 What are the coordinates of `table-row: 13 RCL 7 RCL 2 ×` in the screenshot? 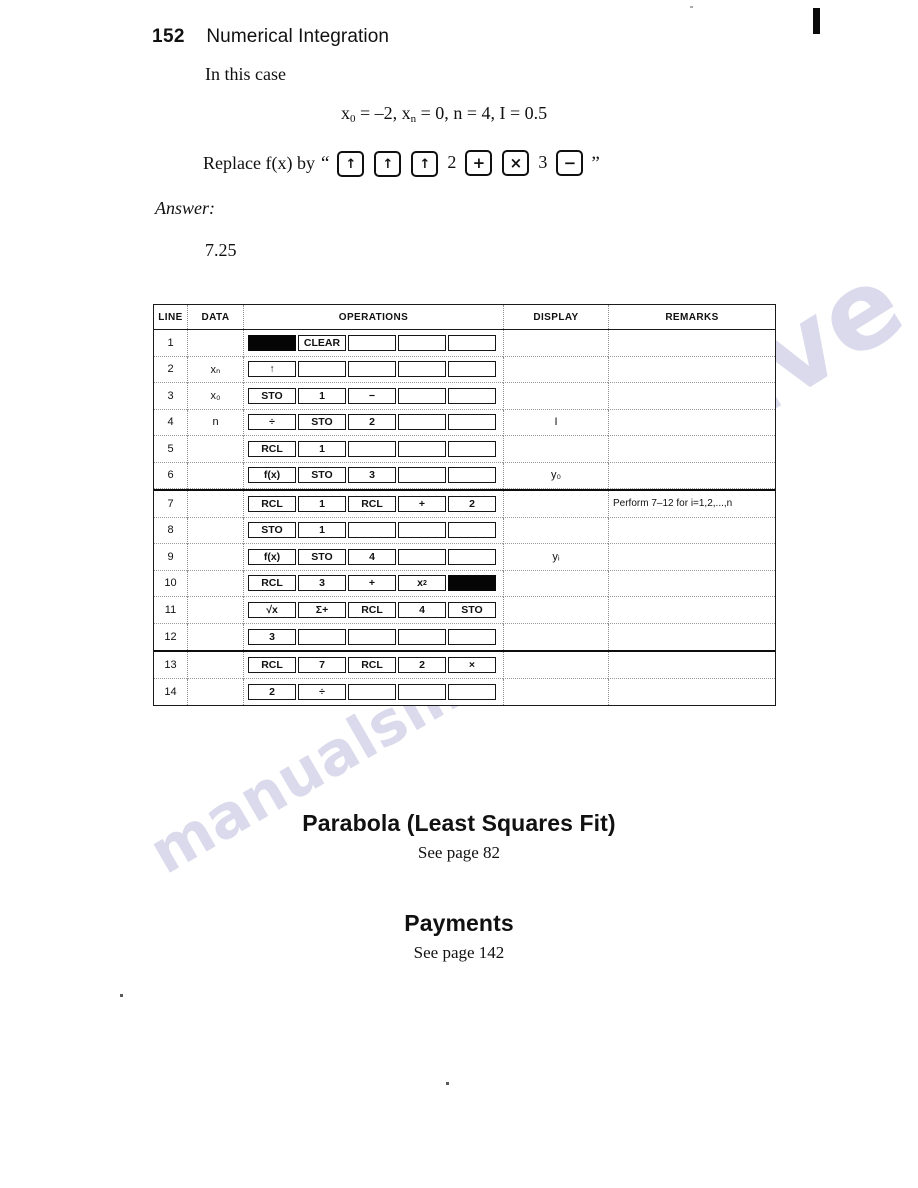 It's located at (464, 665).